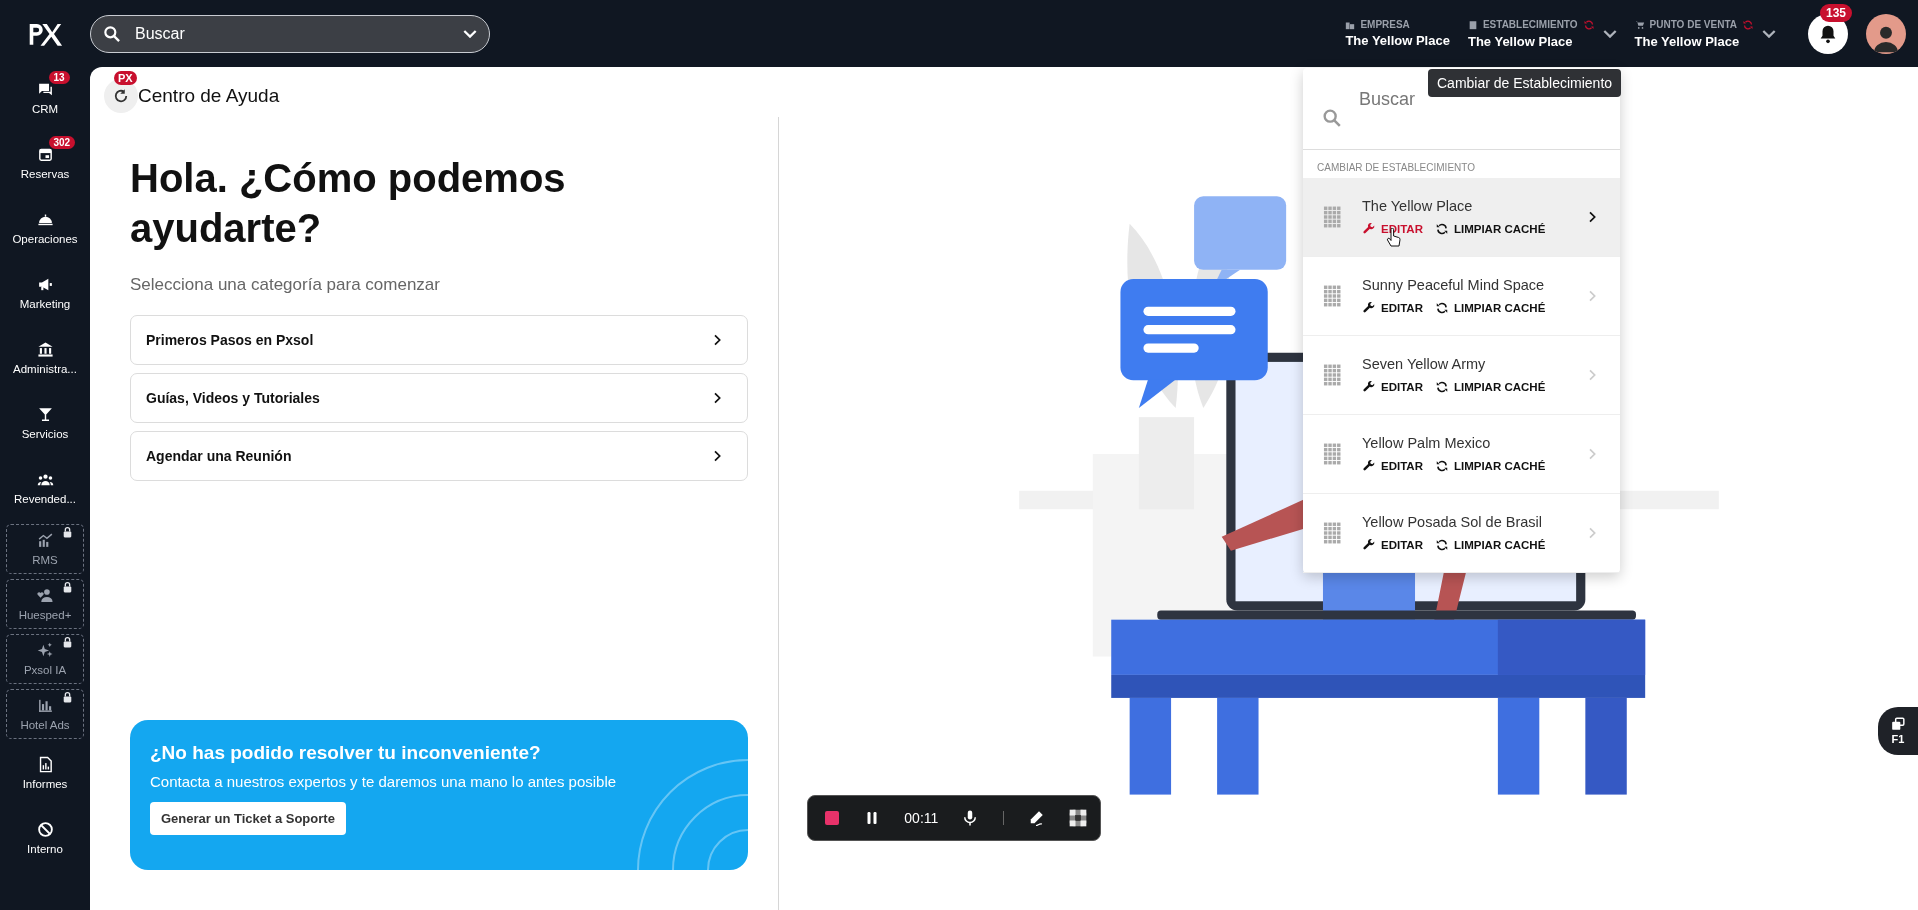 This screenshot has width=1918, height=910. I want to click on refresh-icon, so click(121, 96).